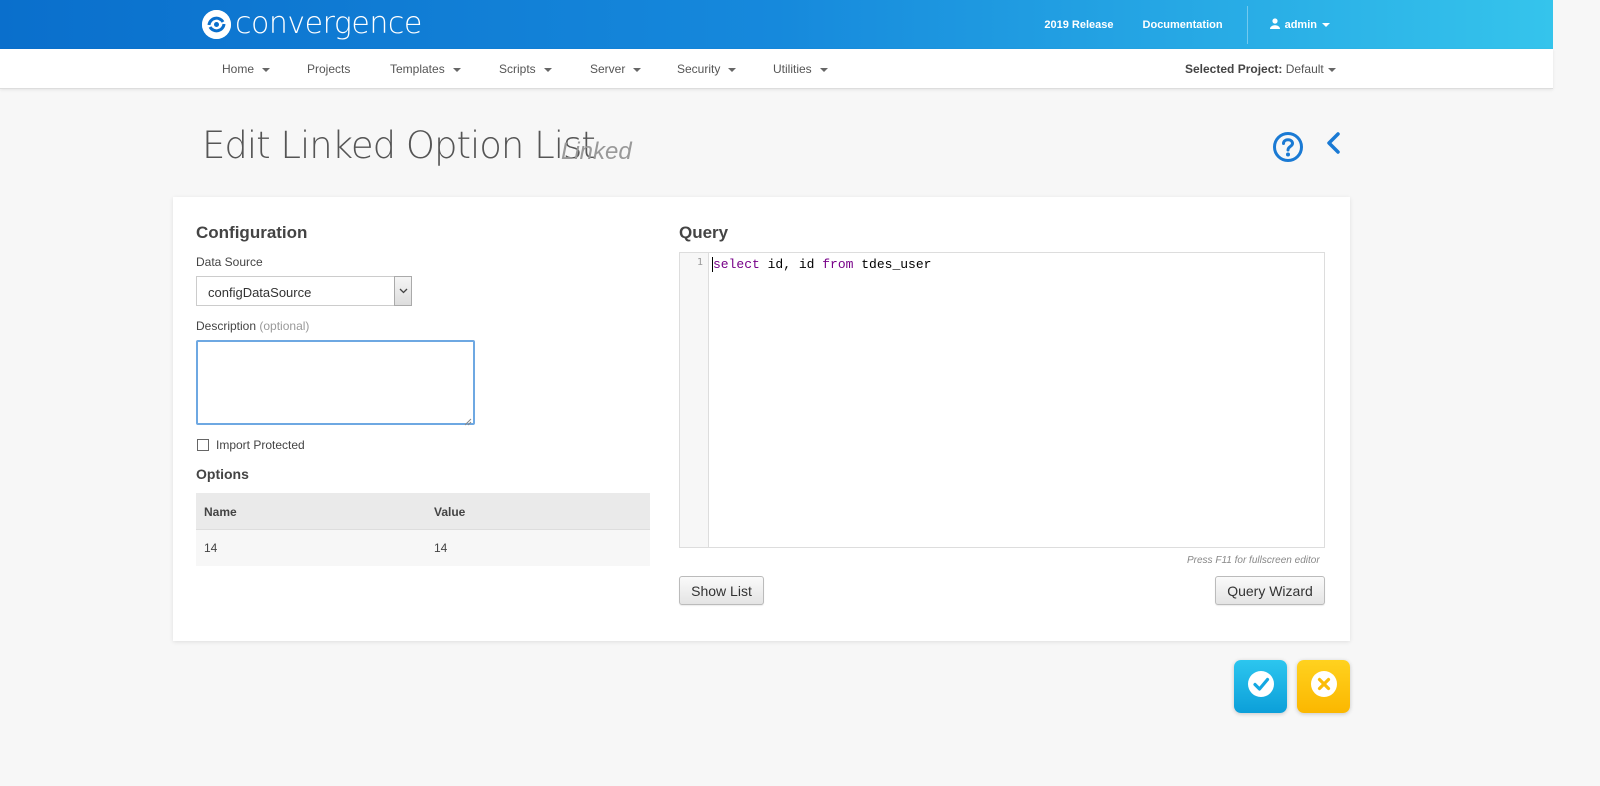 This screenshot has width=1600, height=786. Describe the element at coordinates (721, 590) in the screenshot. I see `show-list-button: Show List` at that location.